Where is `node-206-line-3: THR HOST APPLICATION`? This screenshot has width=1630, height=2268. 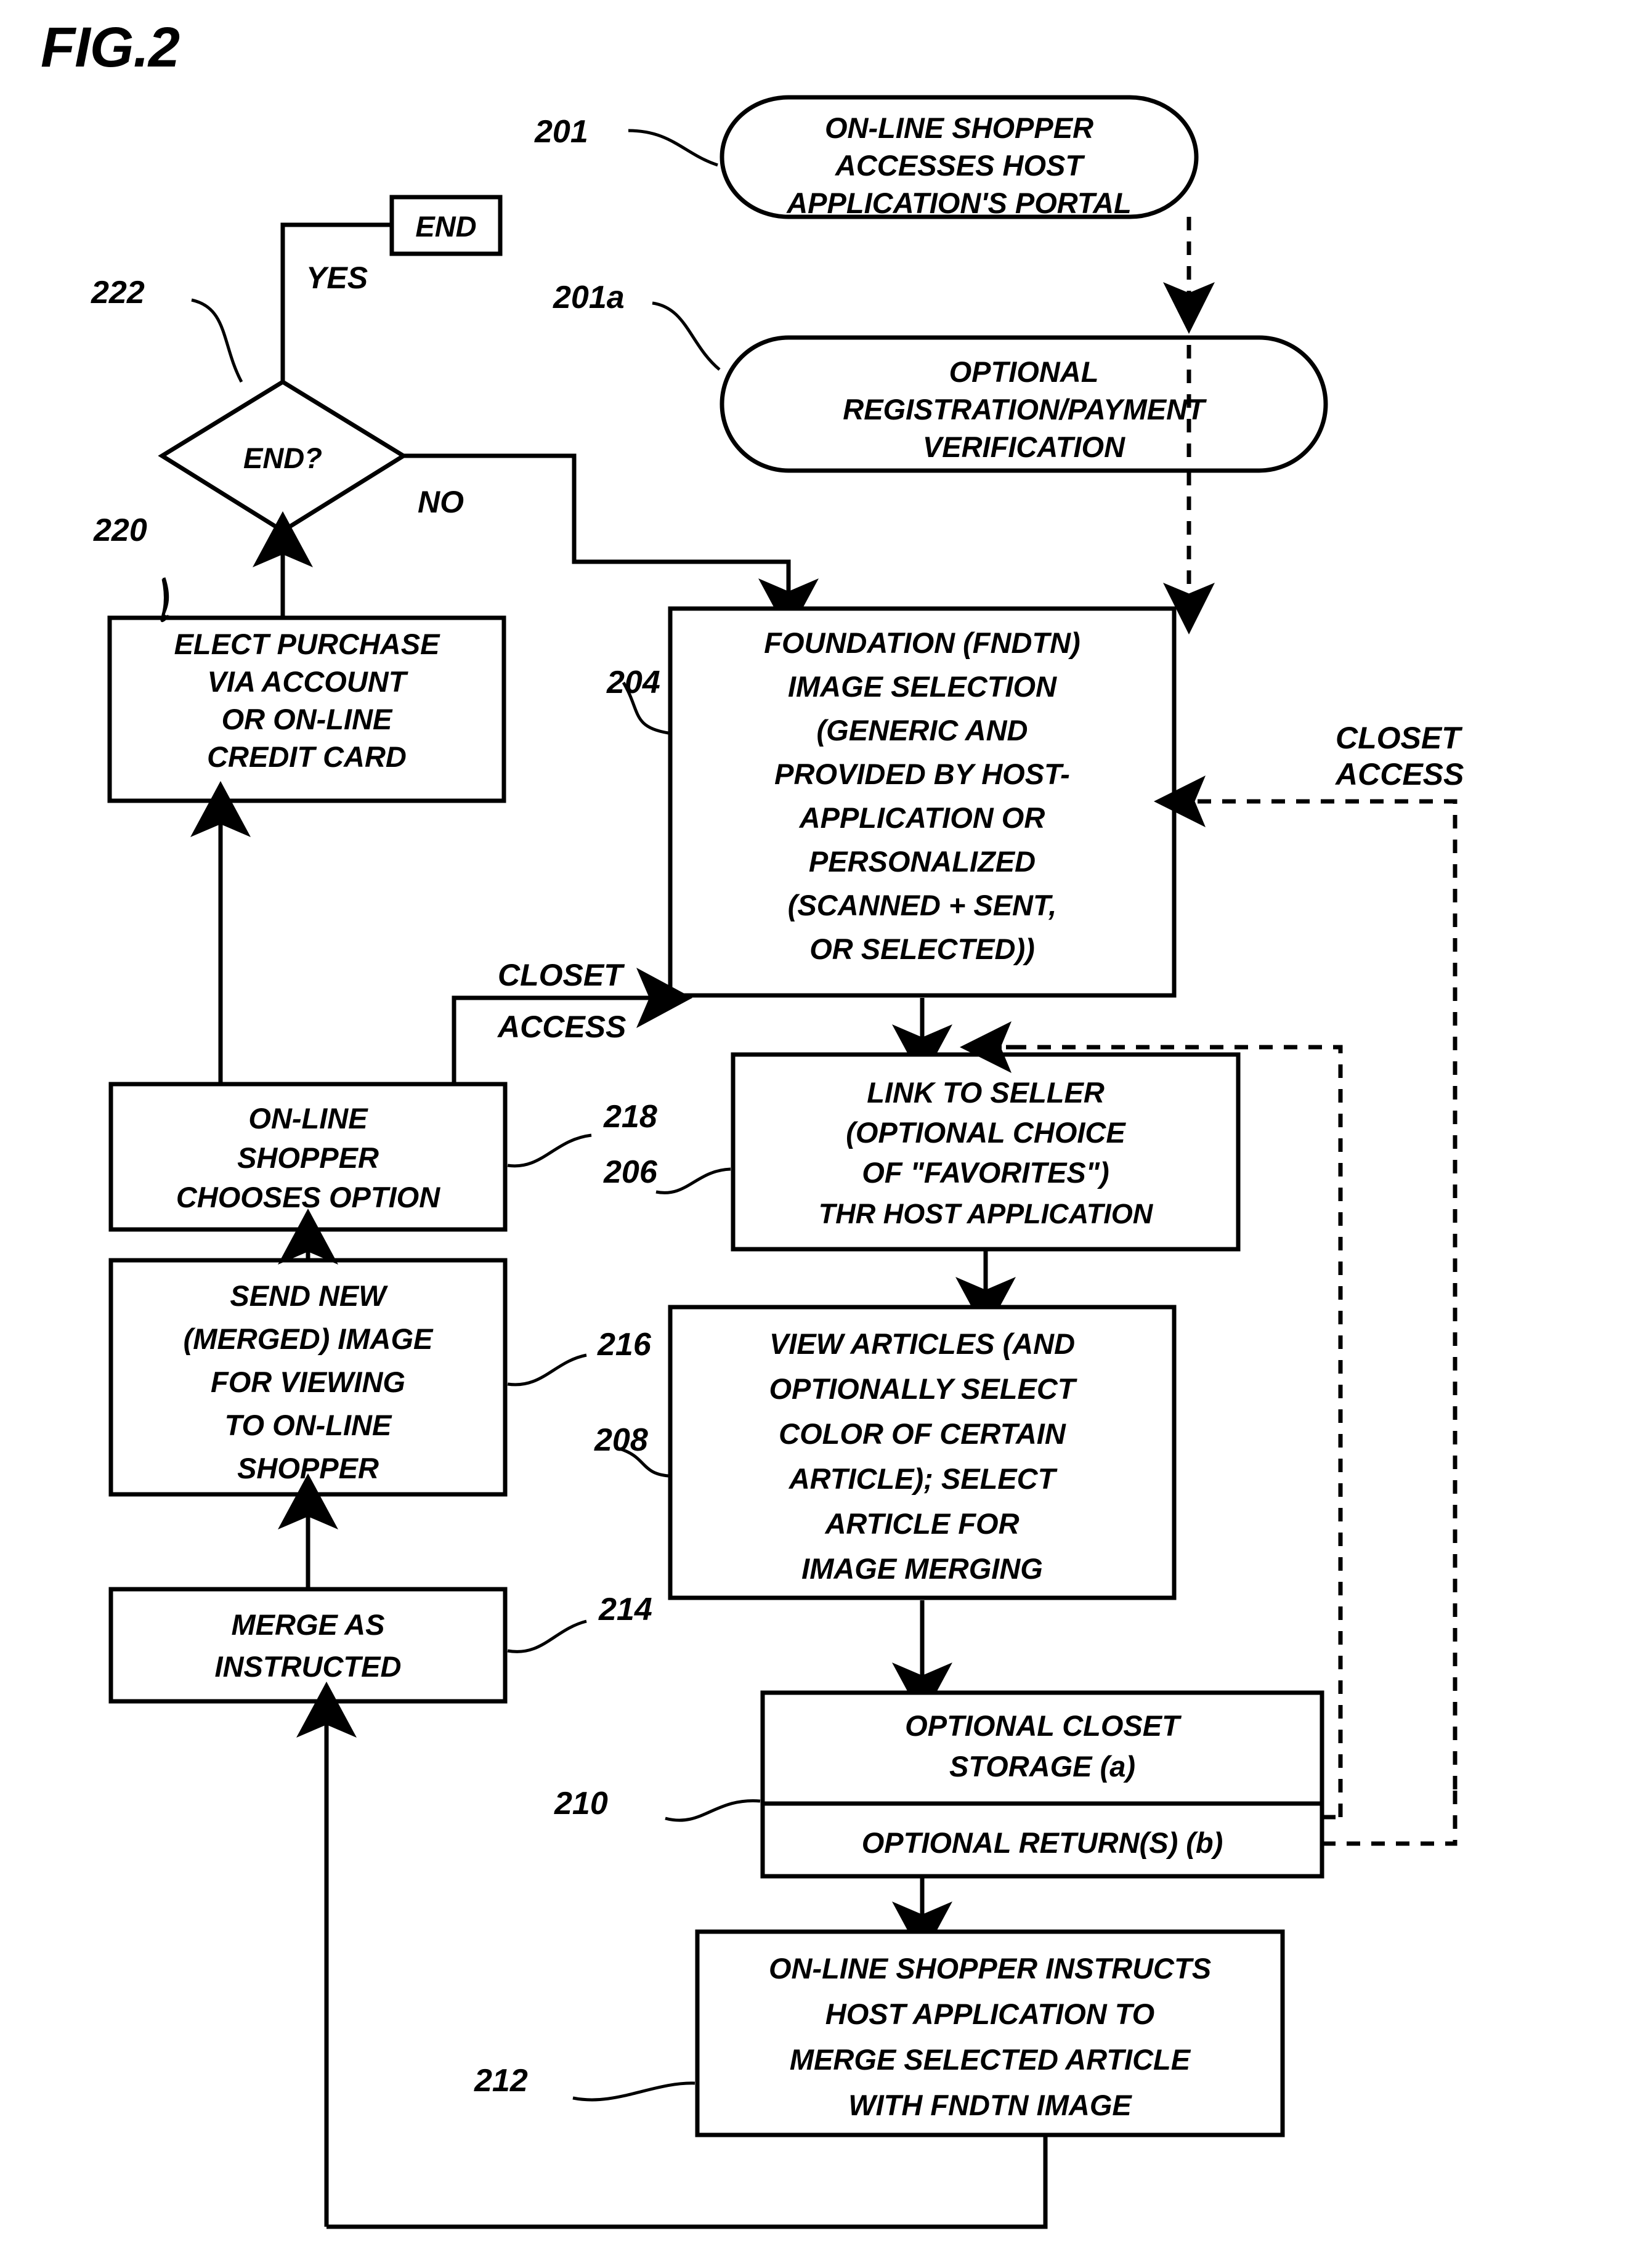 node-206-line-3: THR HOST APPLICATION is located at coordinates (986, 1214).